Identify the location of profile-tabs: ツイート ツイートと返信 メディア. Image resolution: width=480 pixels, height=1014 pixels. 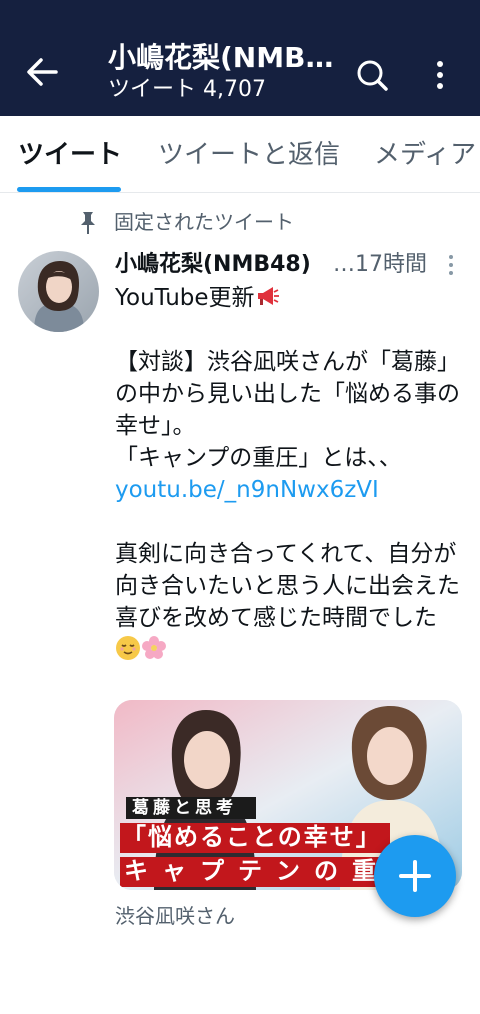
(240, 154).